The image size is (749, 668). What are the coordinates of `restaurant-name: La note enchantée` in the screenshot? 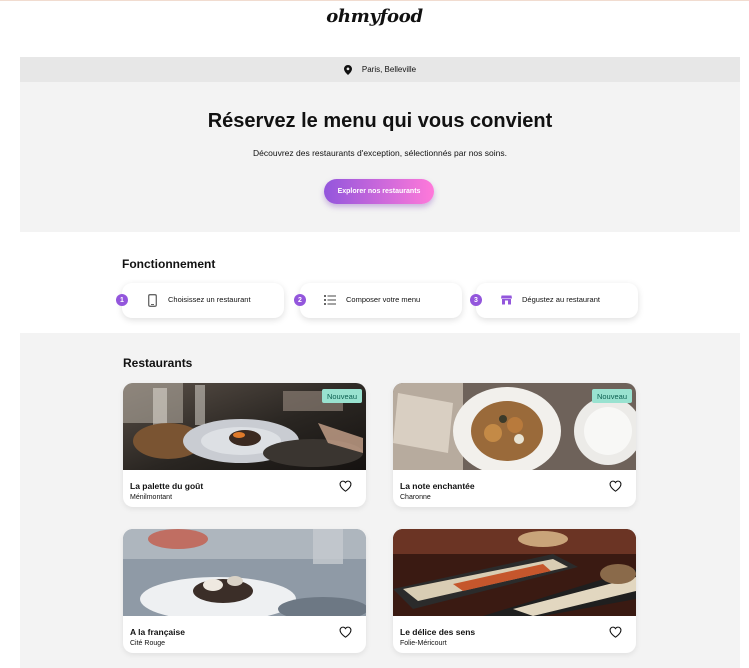 It's located at (437, 486).